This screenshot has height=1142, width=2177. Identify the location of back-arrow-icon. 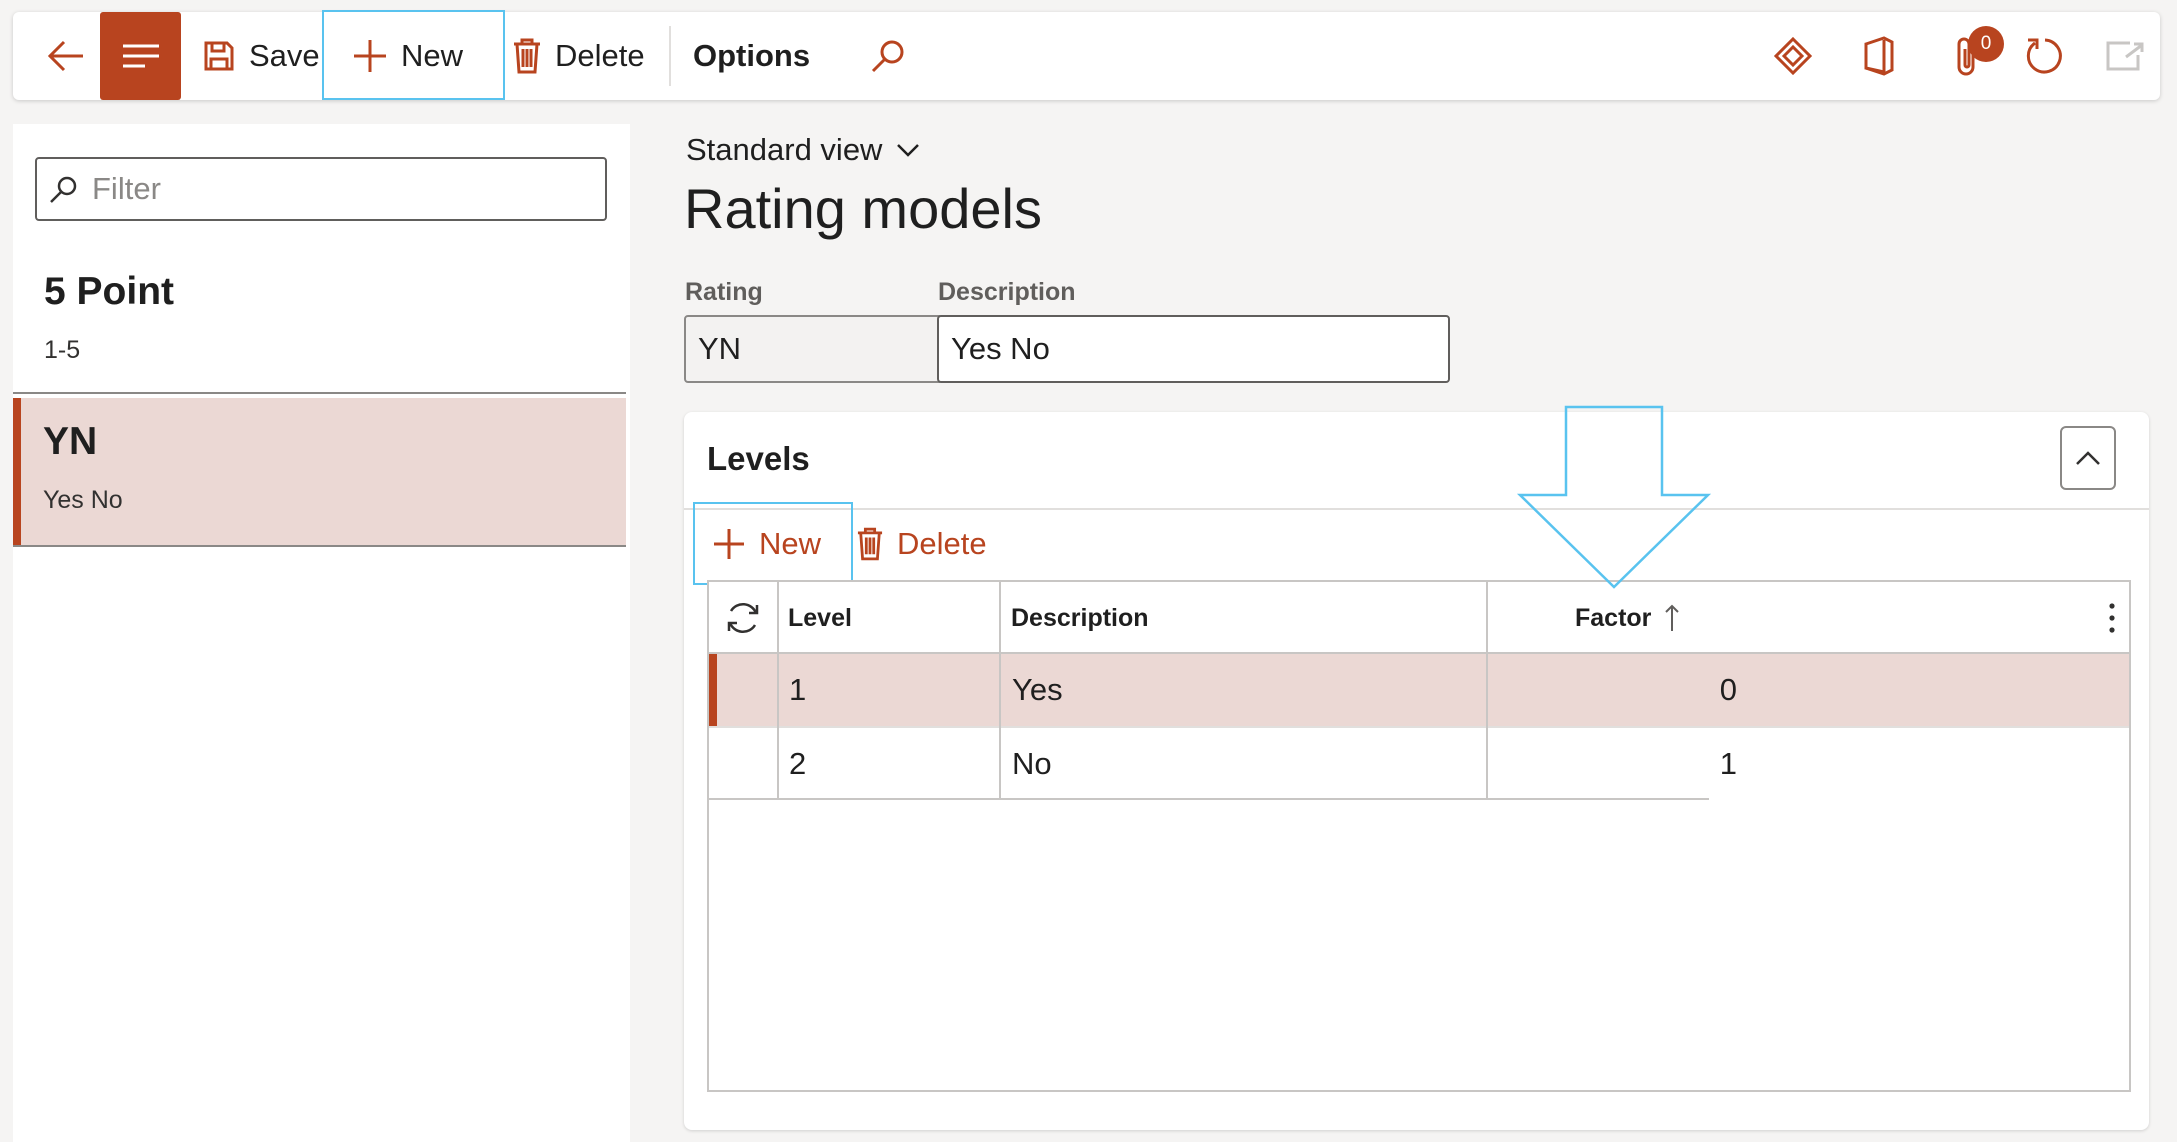
(66, 56).